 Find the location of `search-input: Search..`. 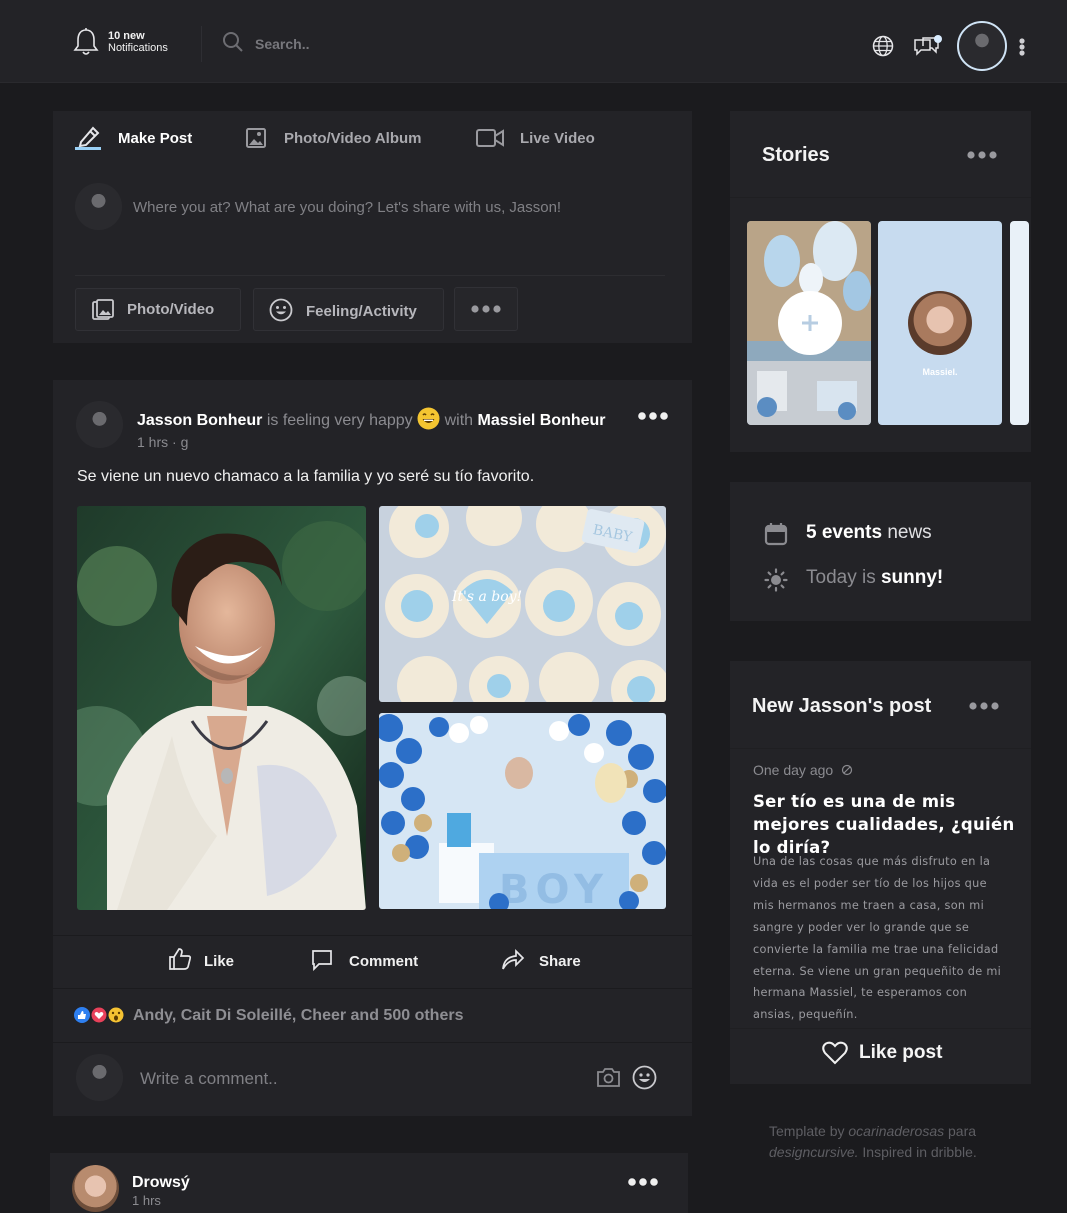

search-input: Search.. is located at coordinates (282, 44).